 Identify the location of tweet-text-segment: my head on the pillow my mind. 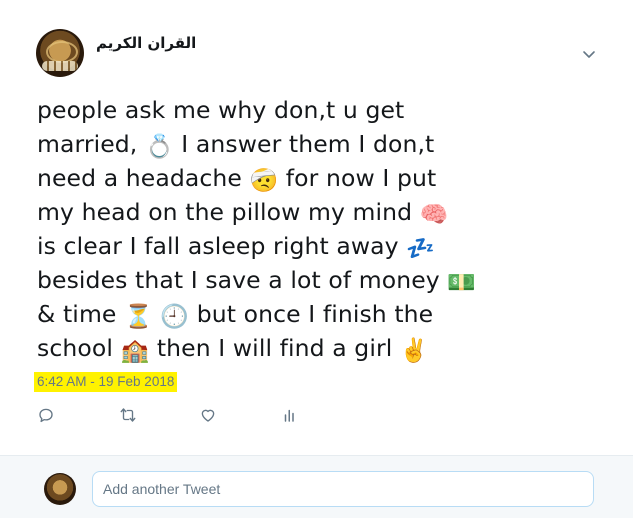
(228, 212).